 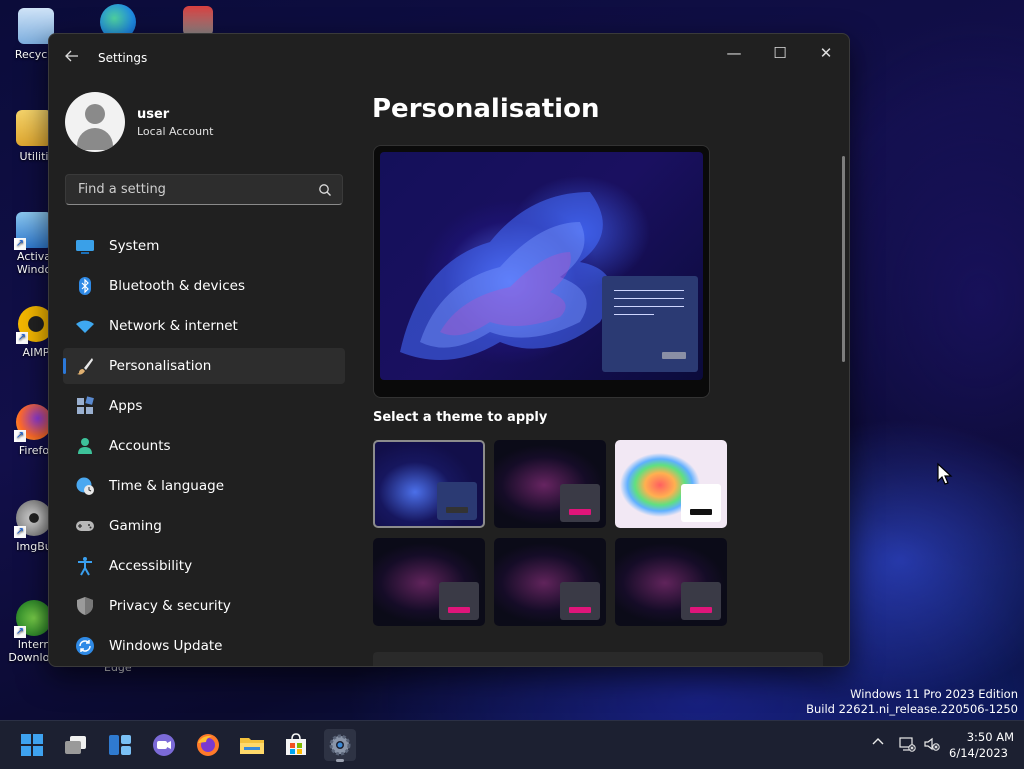 I want to click on nav-item-privacy: Privacy & security, so click(x=204, y=606).